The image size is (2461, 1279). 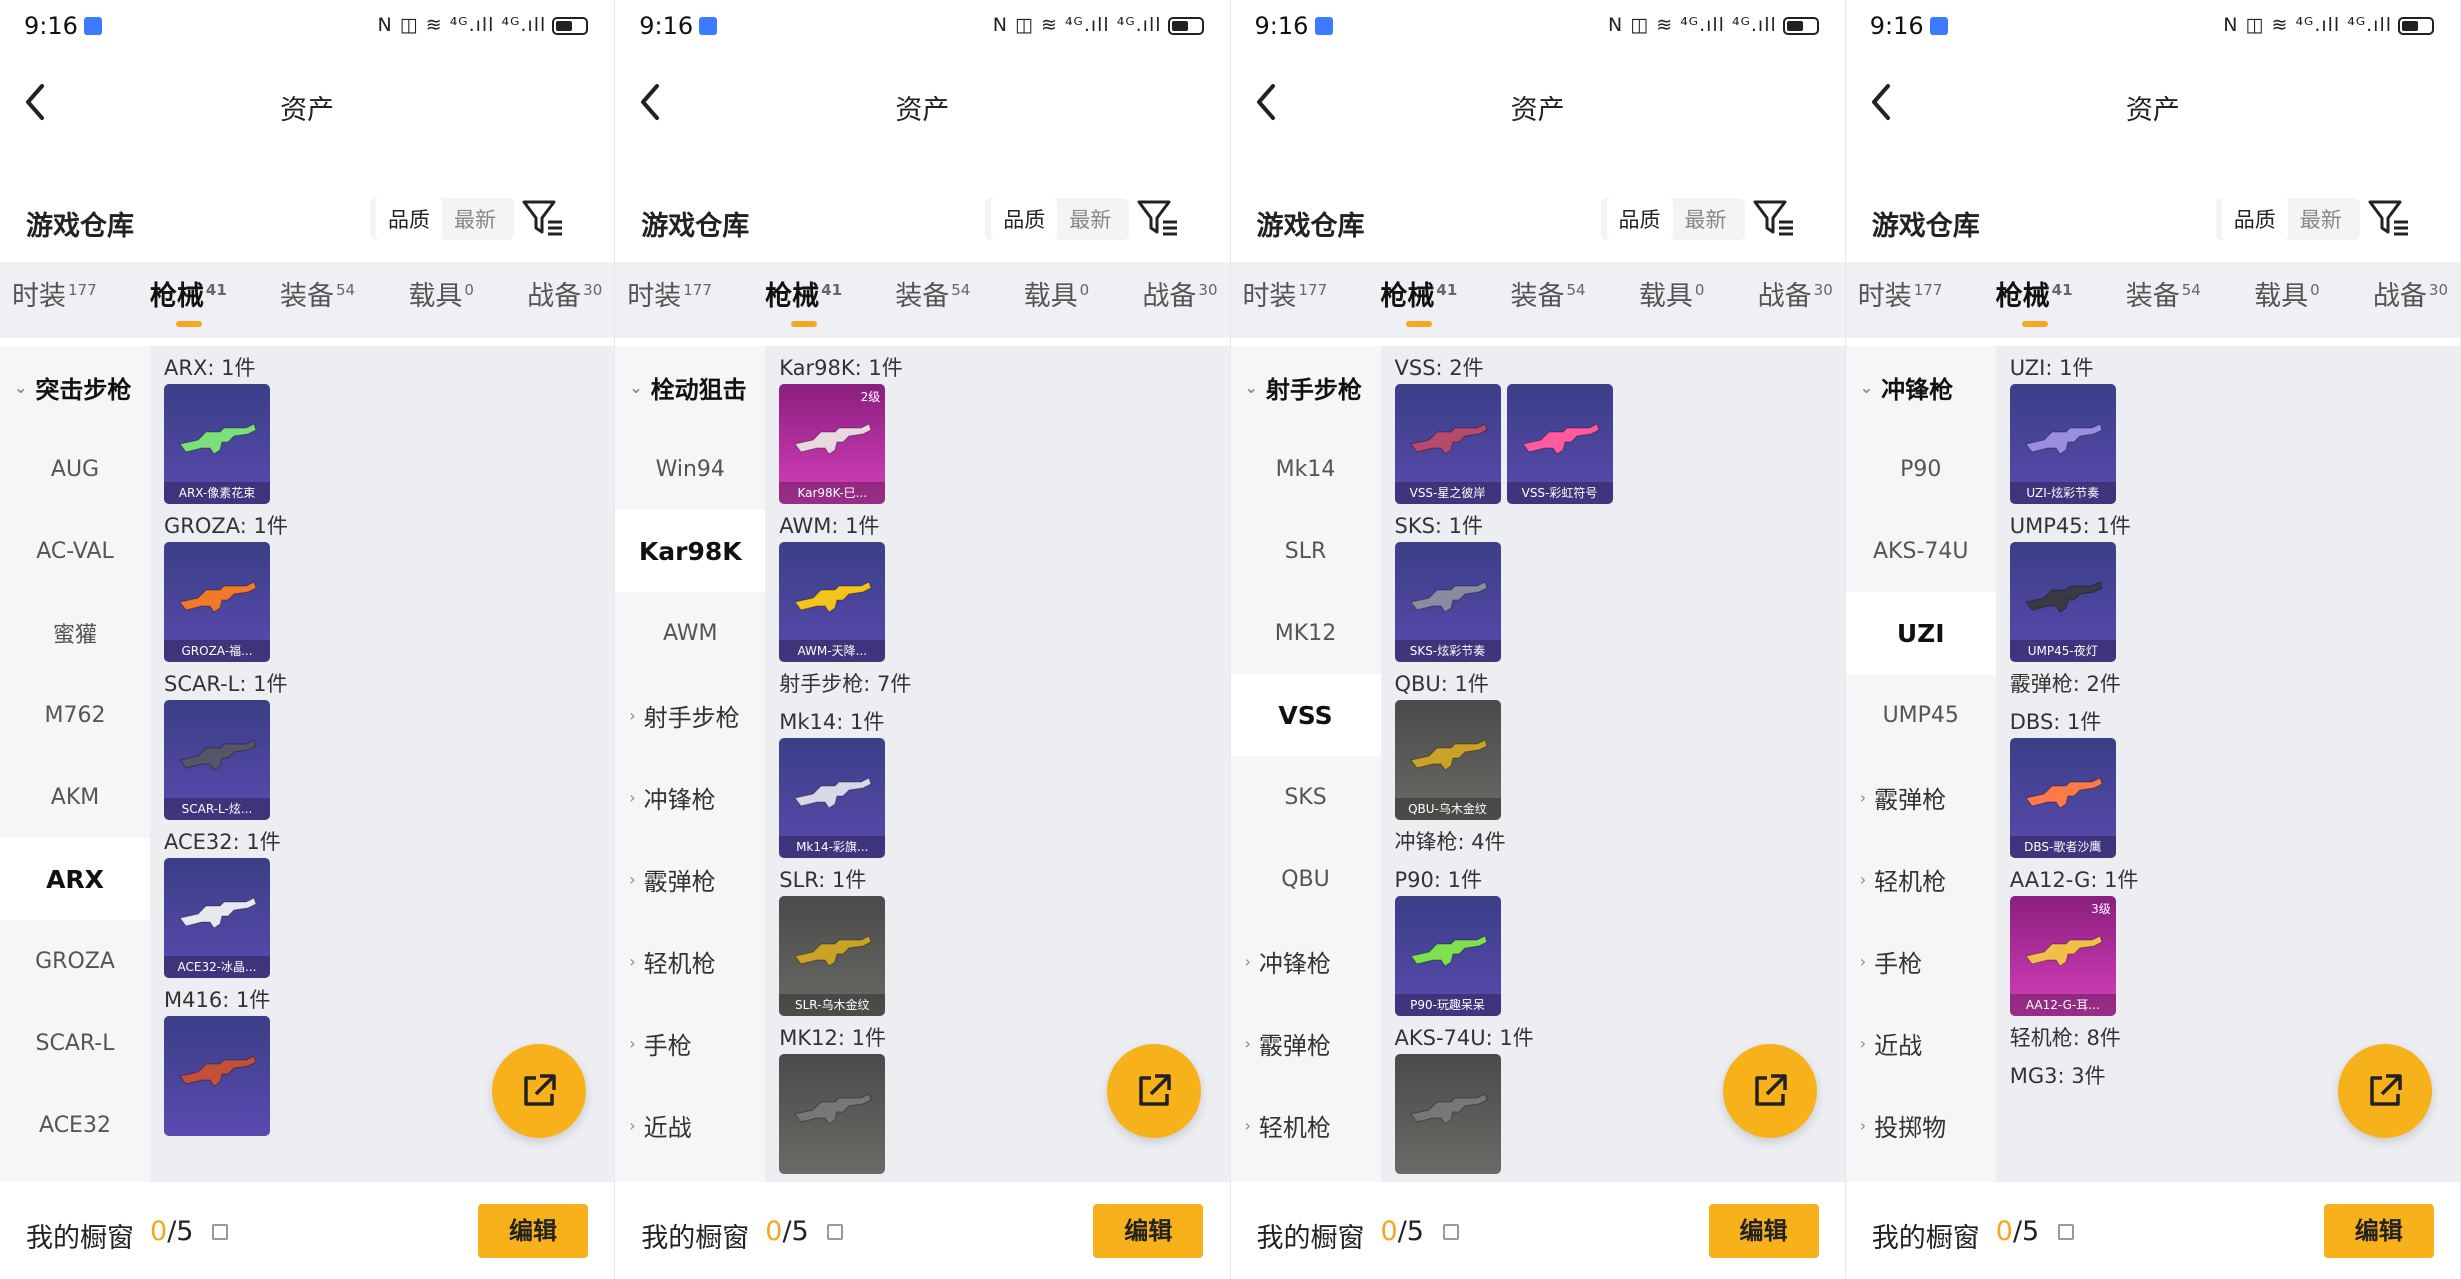 I want to click on sidebar-item: AKS-74U, so click(x=1921, y=551).